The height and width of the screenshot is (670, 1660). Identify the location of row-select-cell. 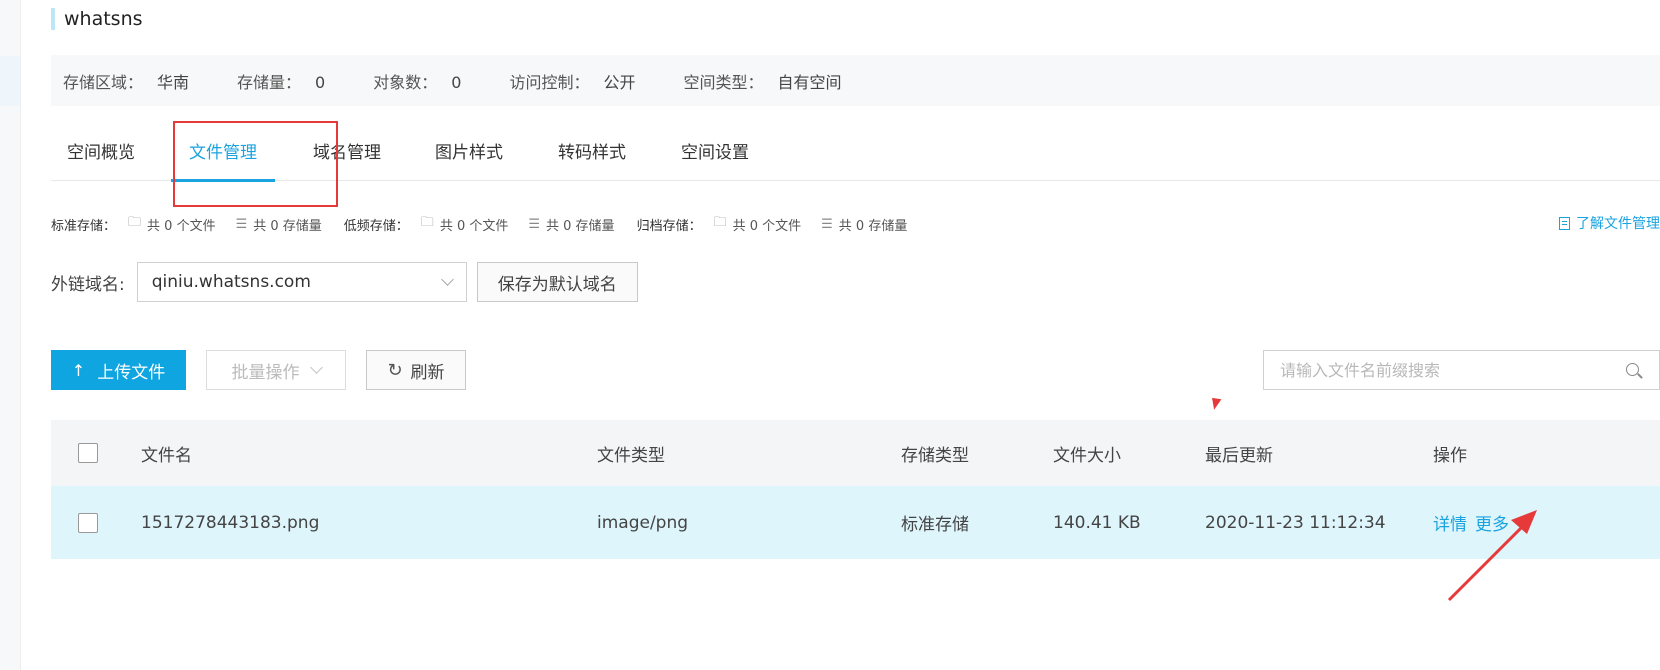
(88, 522).